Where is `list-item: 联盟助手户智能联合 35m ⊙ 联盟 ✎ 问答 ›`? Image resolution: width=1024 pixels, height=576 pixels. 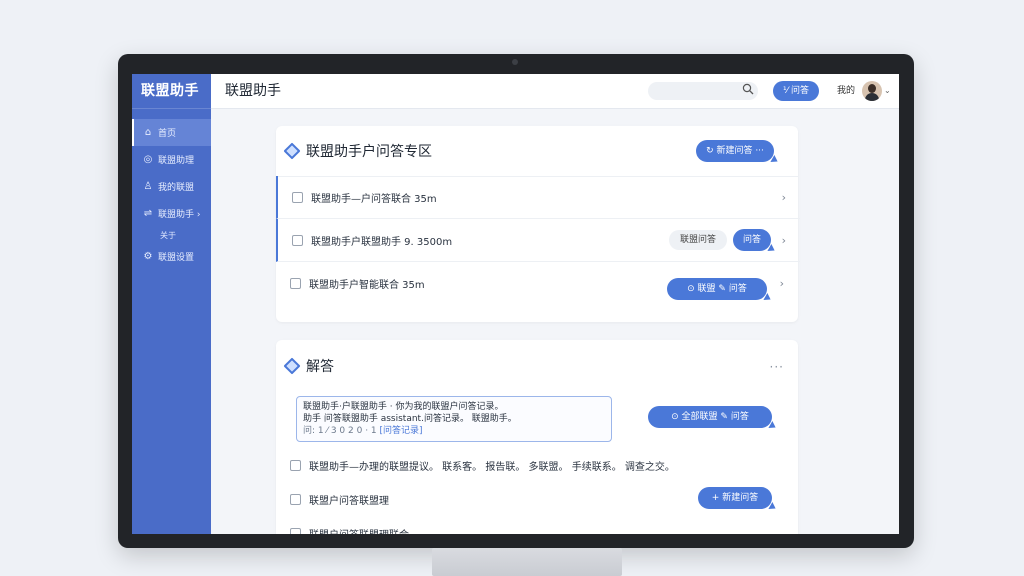
list-item: 联盟助手户智能联合 35m ⊙ 联盟 ✎ 问答 › is located at coordinates (537, 283).